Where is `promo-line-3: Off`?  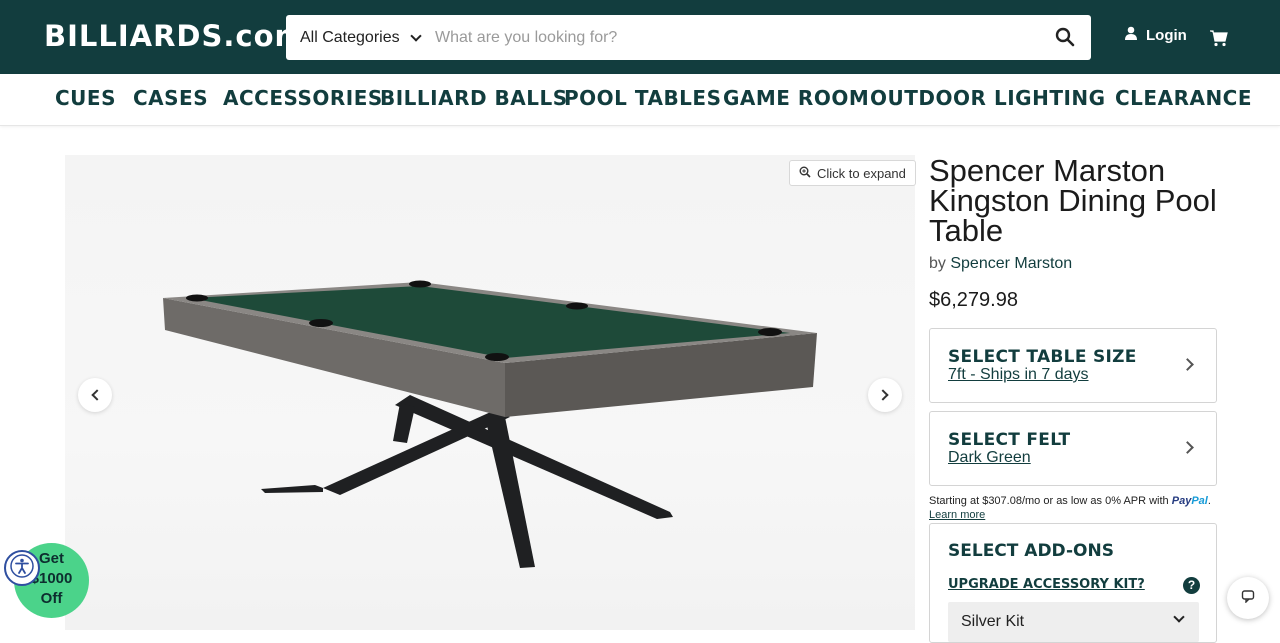
promo-line-3: Off is located at coordinates (51, 598).